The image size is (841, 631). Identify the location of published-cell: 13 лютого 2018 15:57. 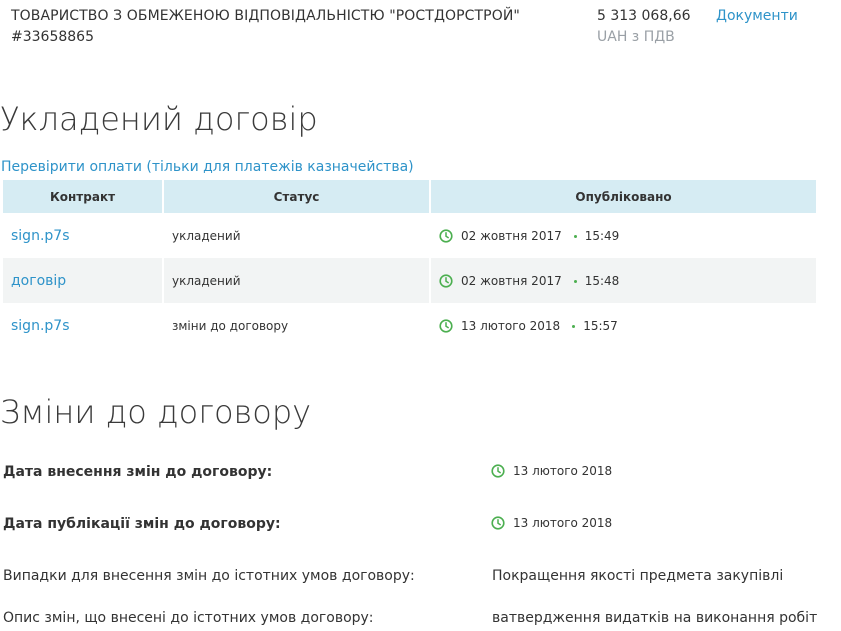
(623, 325).